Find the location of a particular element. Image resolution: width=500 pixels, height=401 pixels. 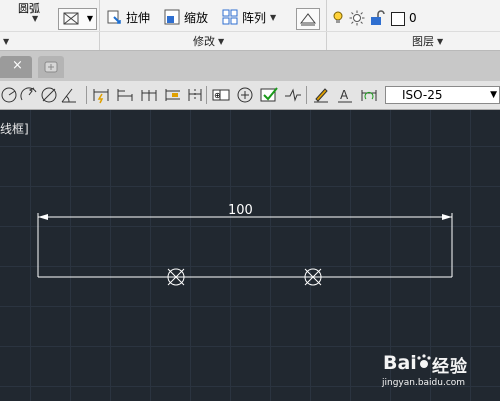

layers-panel-dropdown-icon: ▼ is located at coordinates (440, 41).